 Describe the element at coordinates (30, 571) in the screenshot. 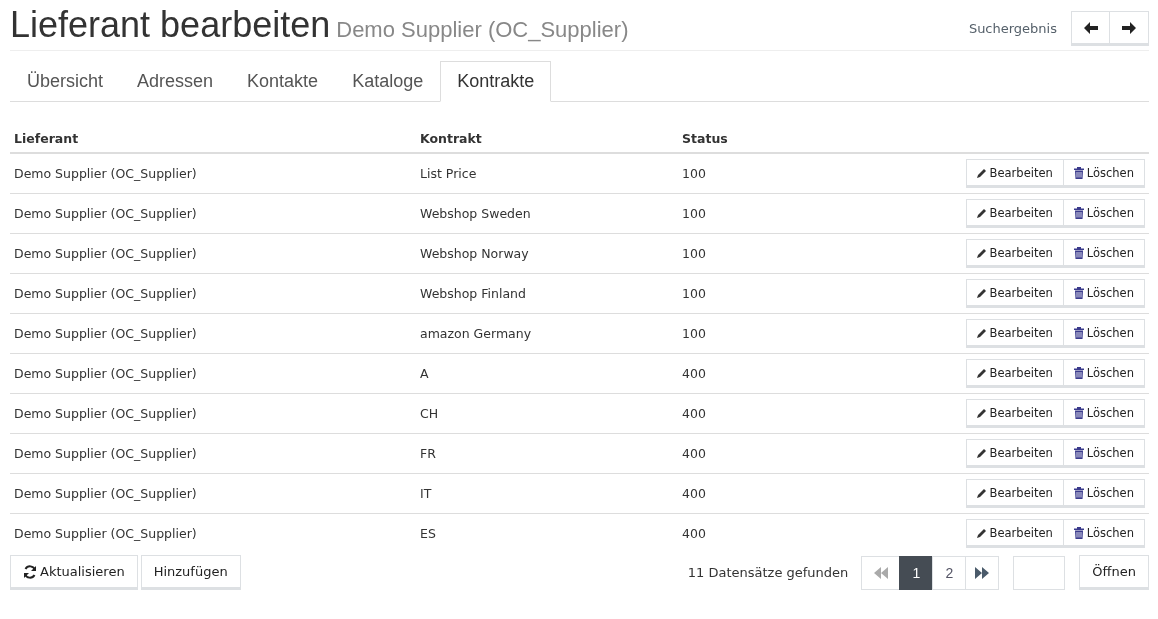

I see `refresh-icon` at that location.